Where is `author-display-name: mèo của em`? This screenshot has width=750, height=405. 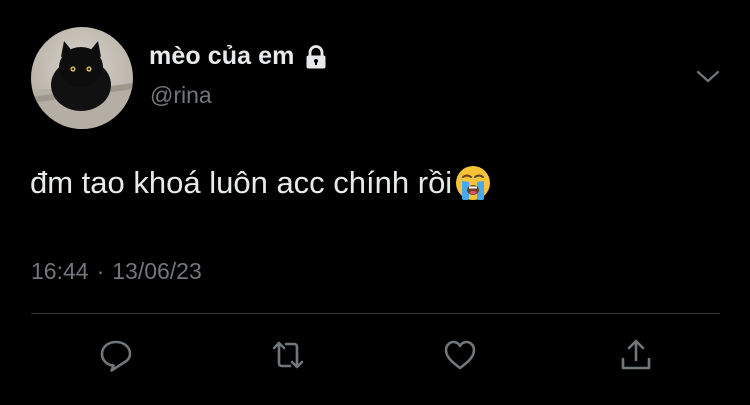
author-display-name: mèo của em is located at coordinates (222, 56).